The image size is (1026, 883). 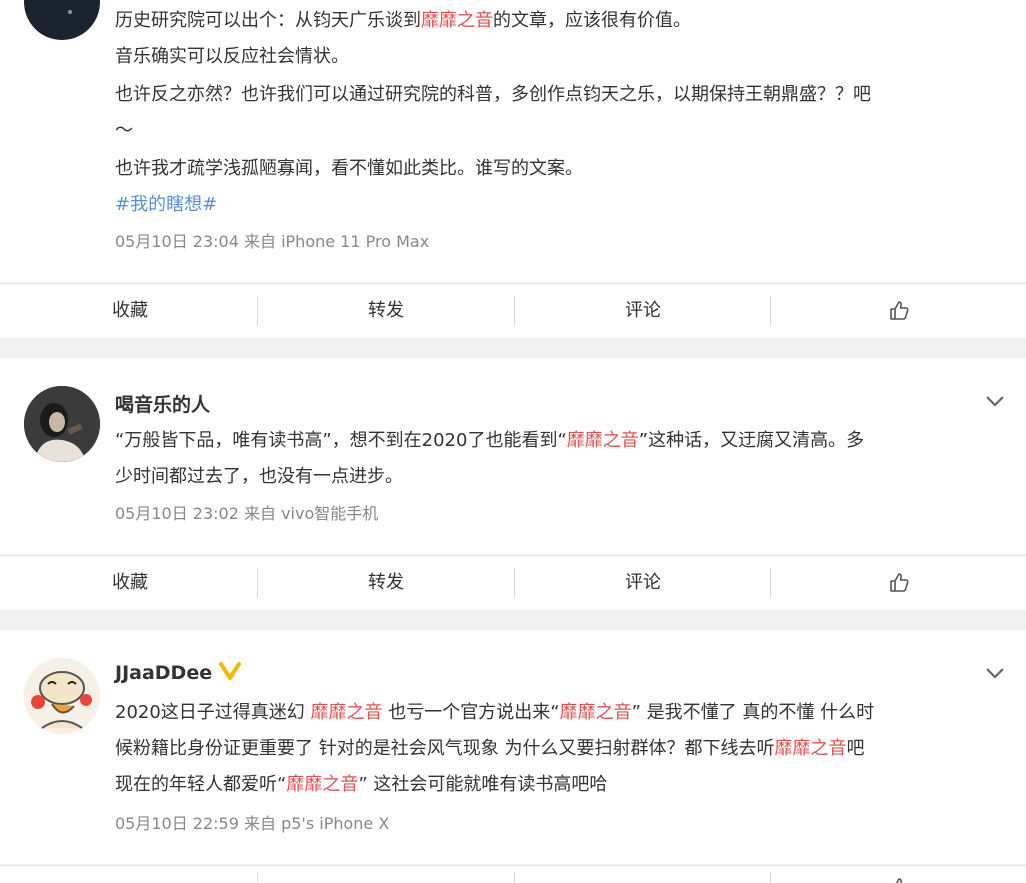 I want to click on topic-tag-link: #我的瞎想#, so click(x=166, y=203).